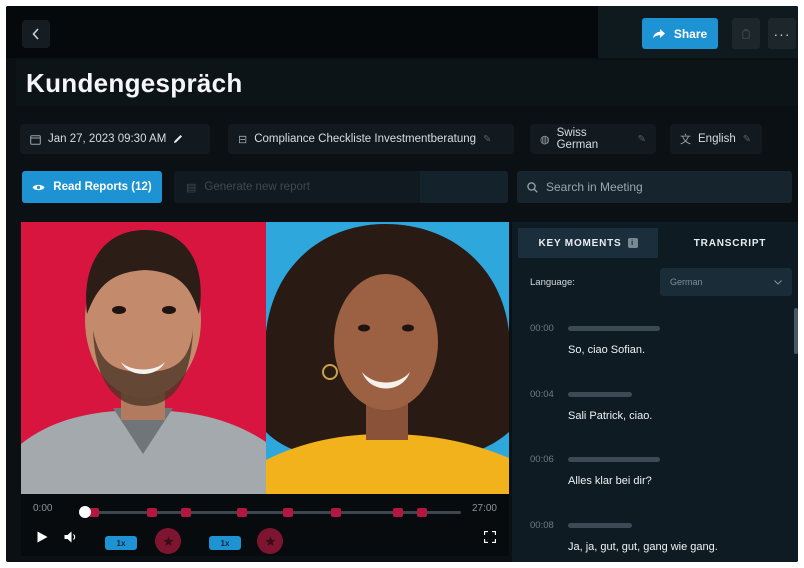  I want to click on info-icon: i, so click(632, 243).